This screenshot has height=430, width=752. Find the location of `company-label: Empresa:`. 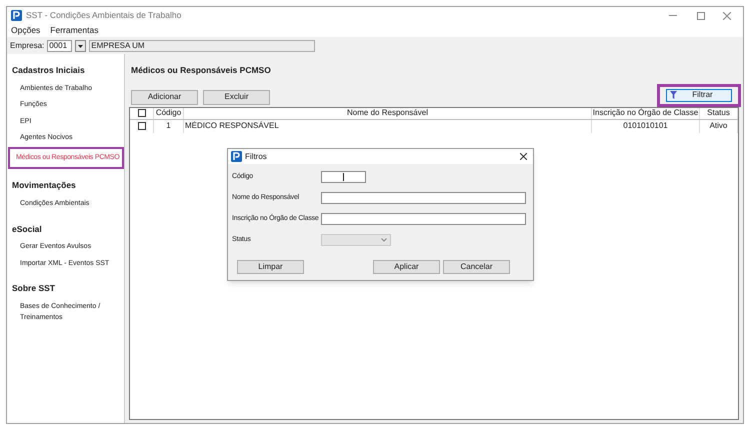

company-label: Empresa: is located at coordinates (27, 46).